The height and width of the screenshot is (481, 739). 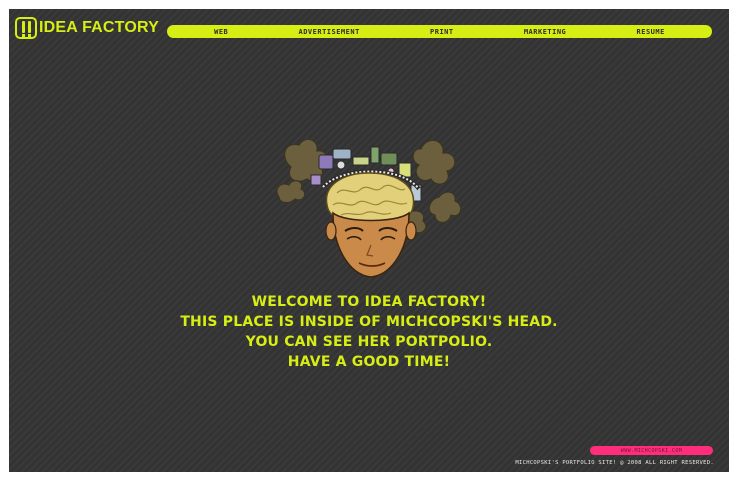 What do you see at coordinates (369, 342) in the screenshot?
I see `welcome-line: YOU CAN SEE HER PORTPOLIO.` at bounding box center [369, 342].